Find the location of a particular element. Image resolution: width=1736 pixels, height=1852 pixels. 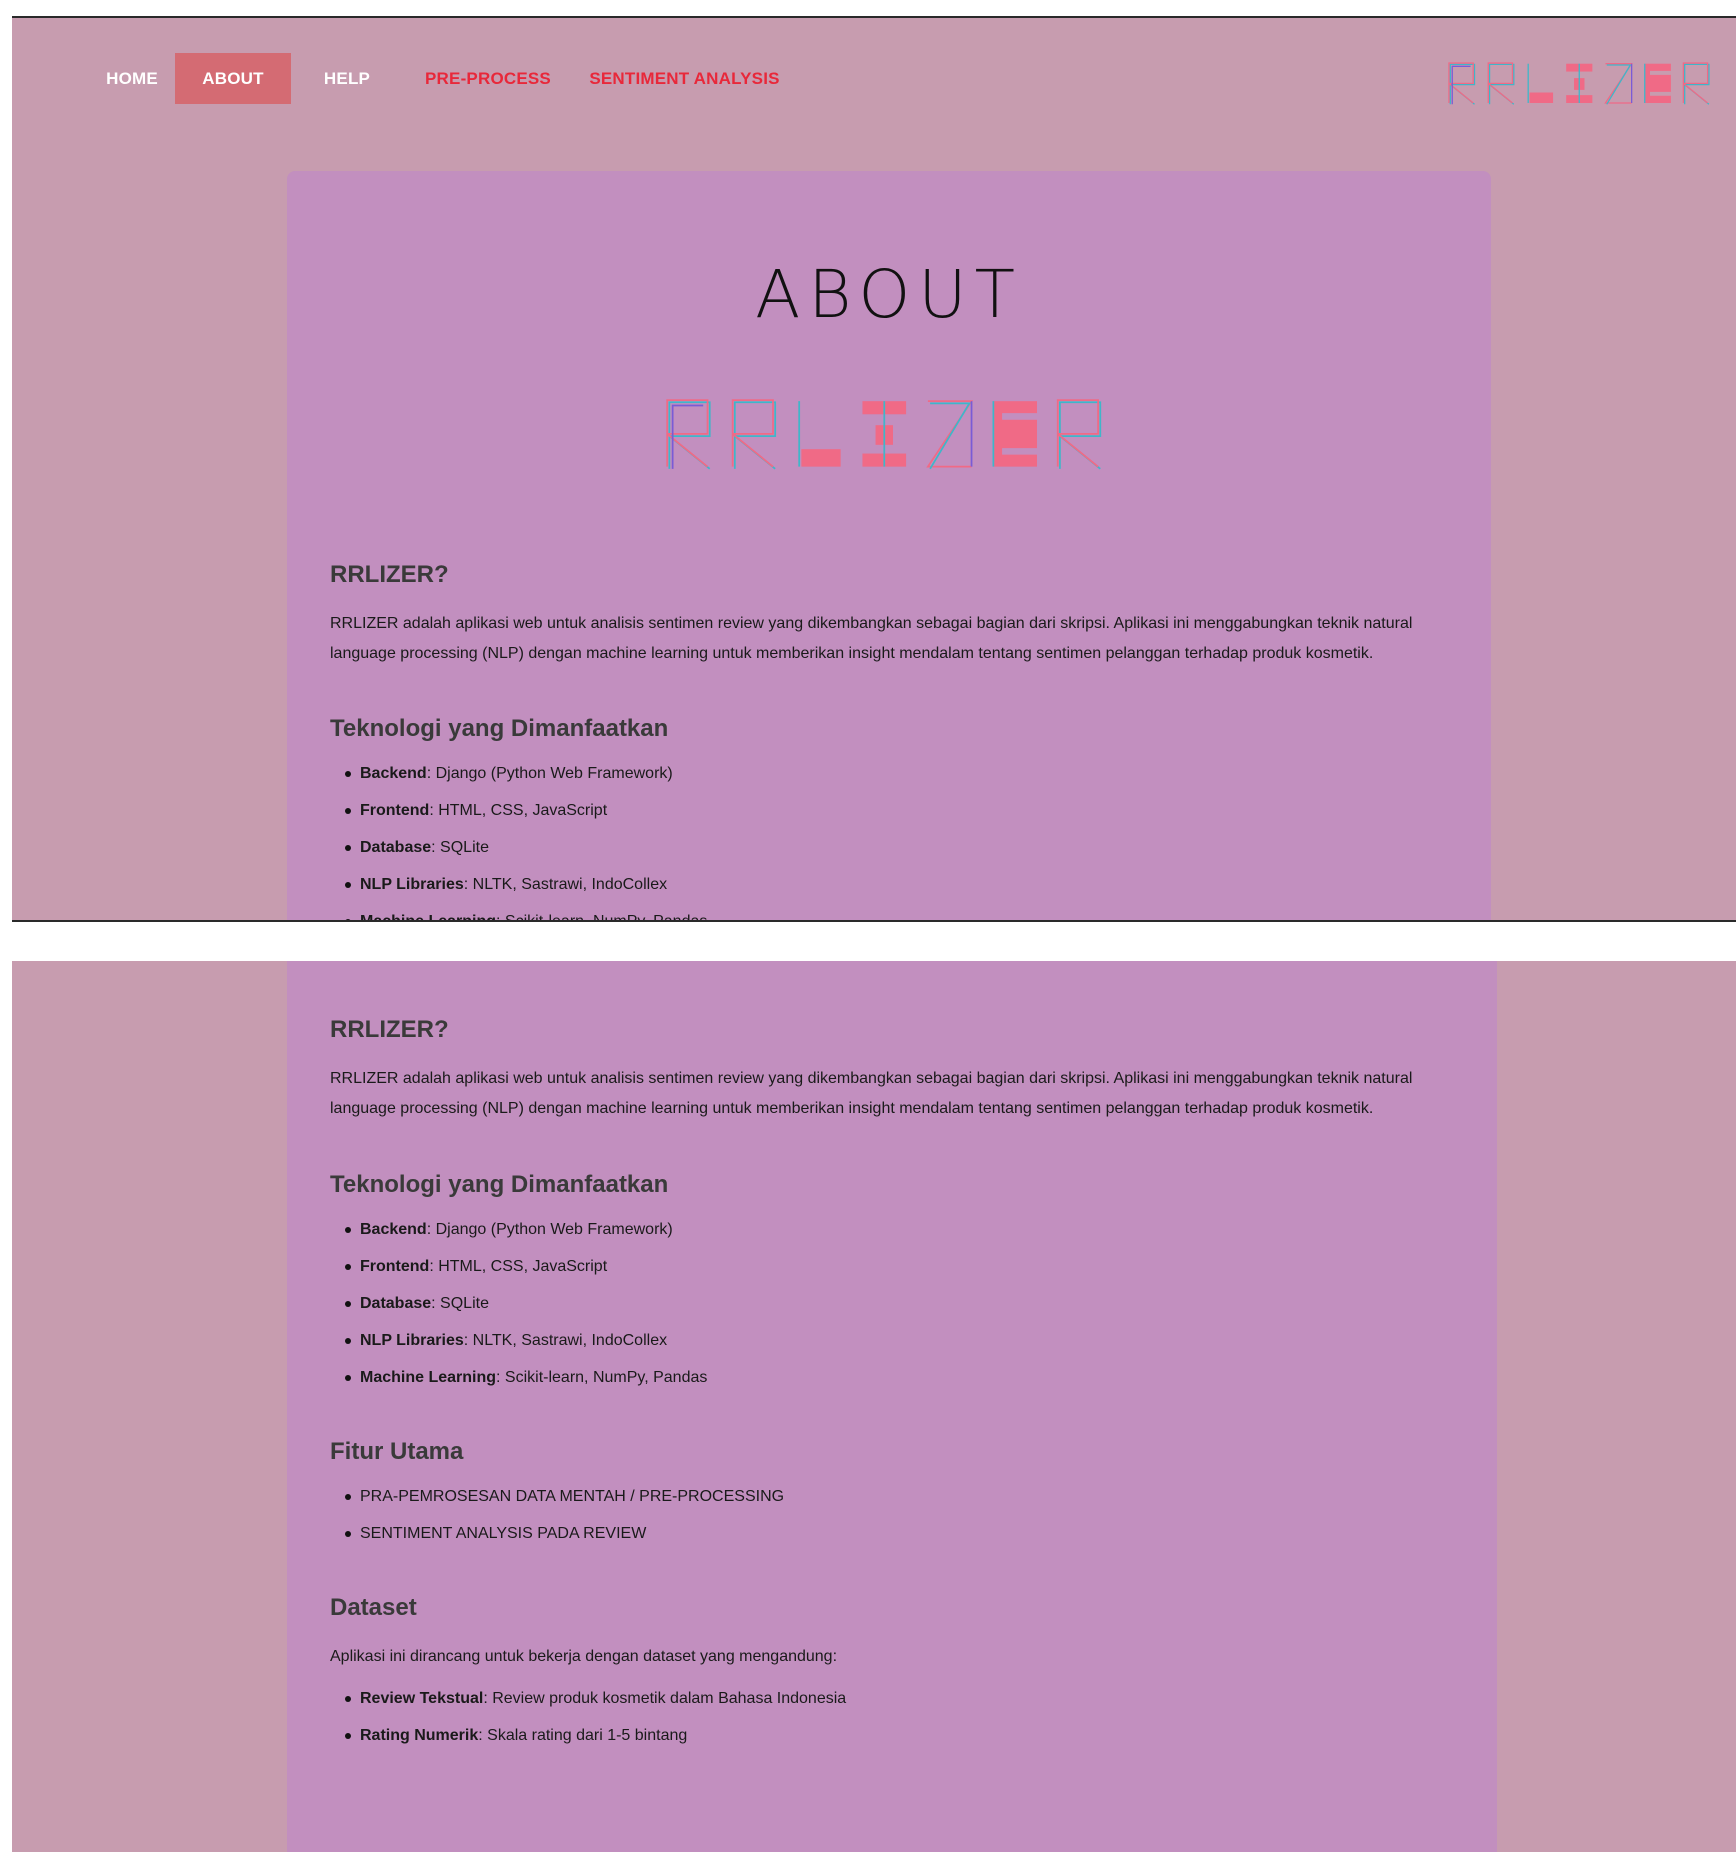

nav-pre-process: PRE-PROCESS is located at coordinates (488, 78).